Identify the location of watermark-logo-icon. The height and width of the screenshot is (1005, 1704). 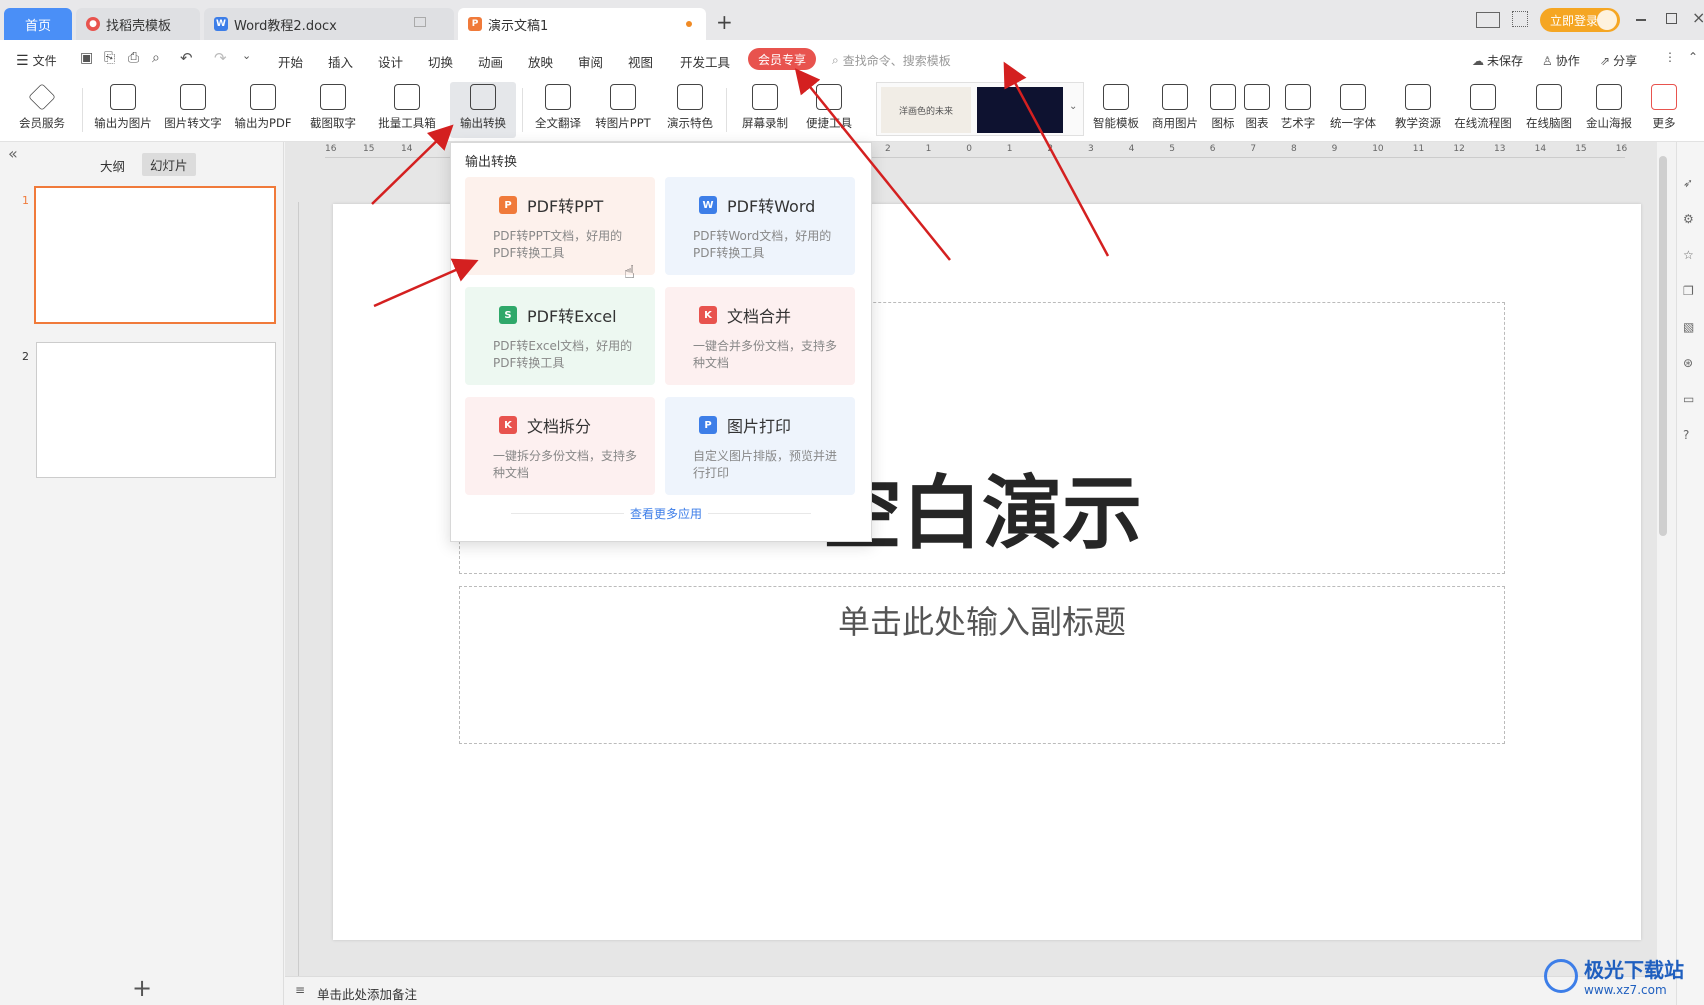
(1561, 975).